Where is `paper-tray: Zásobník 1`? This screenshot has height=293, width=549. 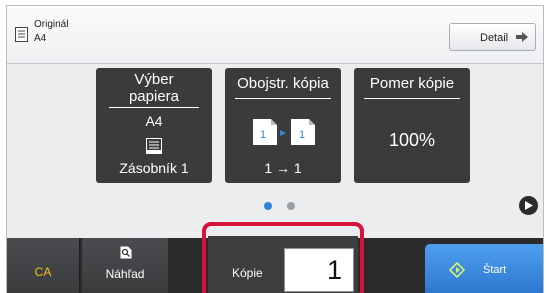
paper-tray: Zásobník 1 is located at coordinates (154, 168).